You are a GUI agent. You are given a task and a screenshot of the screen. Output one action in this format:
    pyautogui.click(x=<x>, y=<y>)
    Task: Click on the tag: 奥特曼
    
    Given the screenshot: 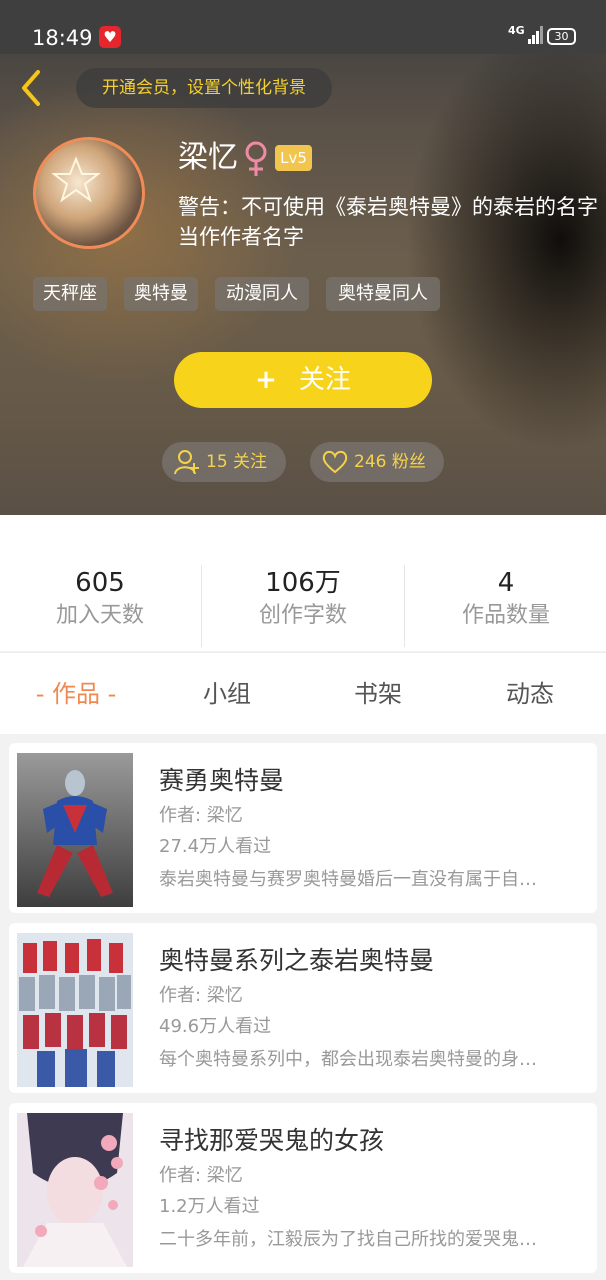 What is the action you would take?
    pyautogui.click(x=161, y=294)
    